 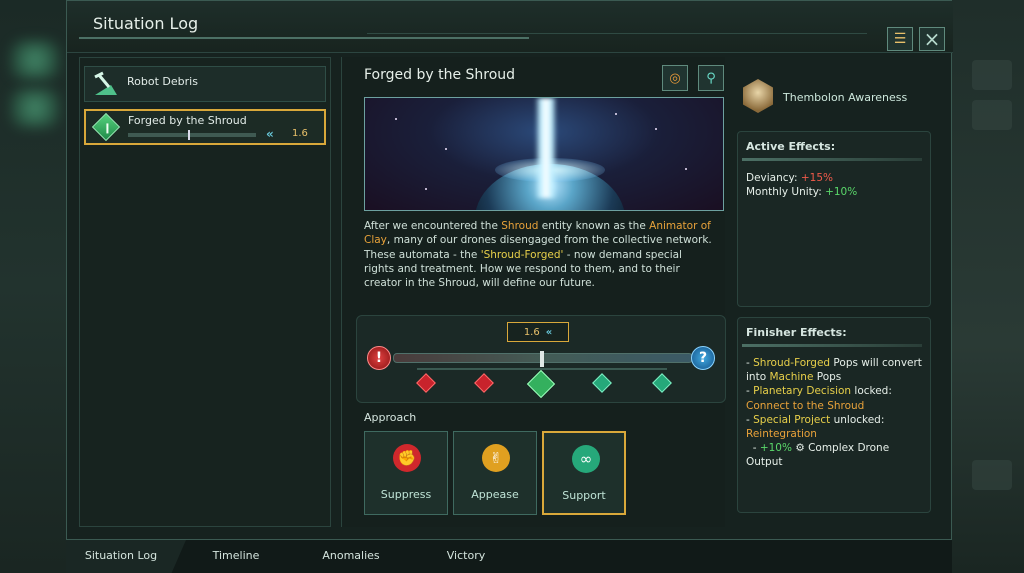 I want to click on situation-progress-slider: 1.6 « ! ?, so click(x=541, y=359).